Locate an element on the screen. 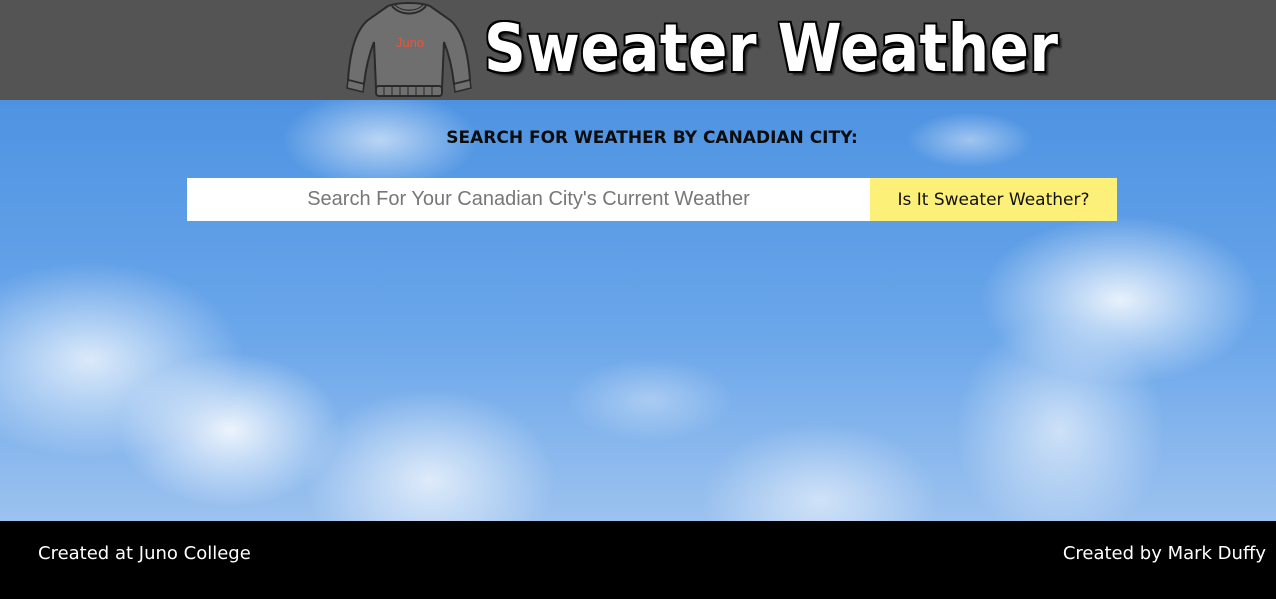 The width and height of the screenshot is (1276, 599). search-form: Is It Sweater Weather? is located at coordinates (652, 199).